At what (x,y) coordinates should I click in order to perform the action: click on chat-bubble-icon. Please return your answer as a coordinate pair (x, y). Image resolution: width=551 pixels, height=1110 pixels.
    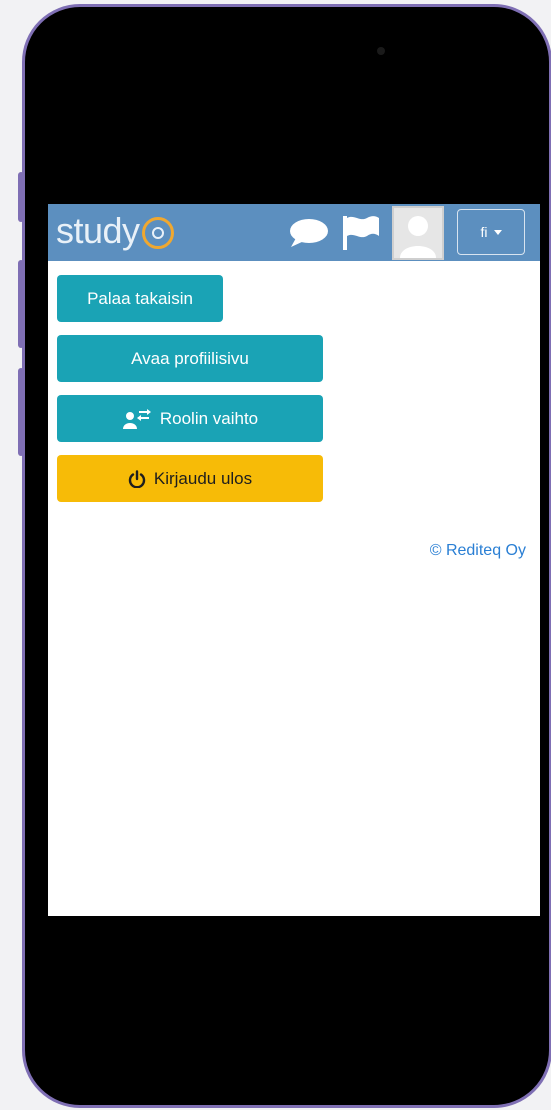
    Looking at the image, I should click on (309, 233).